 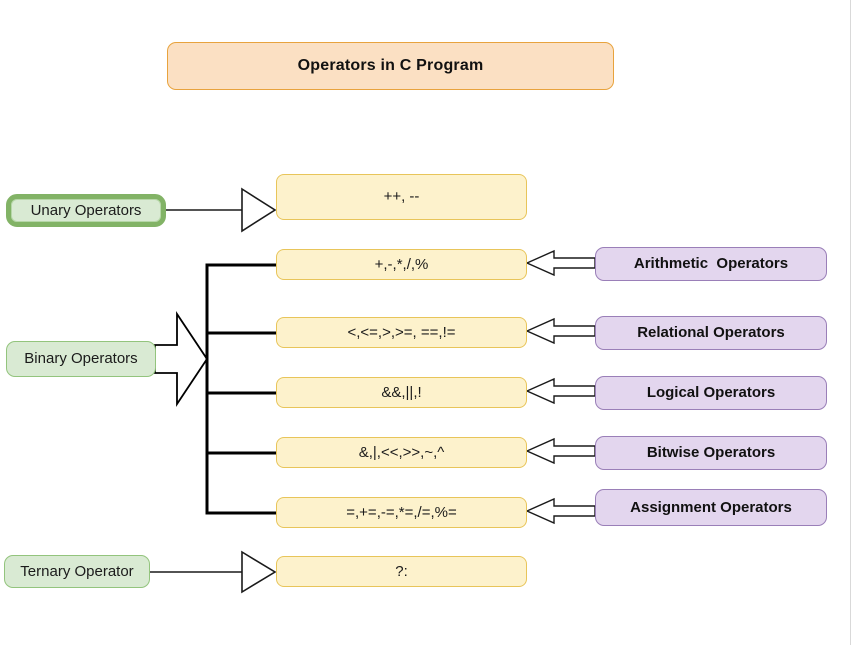 What do you see at coordinates (711, 507) in the screenshot?
I see `label-assignment-operators: Assignment Operators` at bounding box center [711, 507].